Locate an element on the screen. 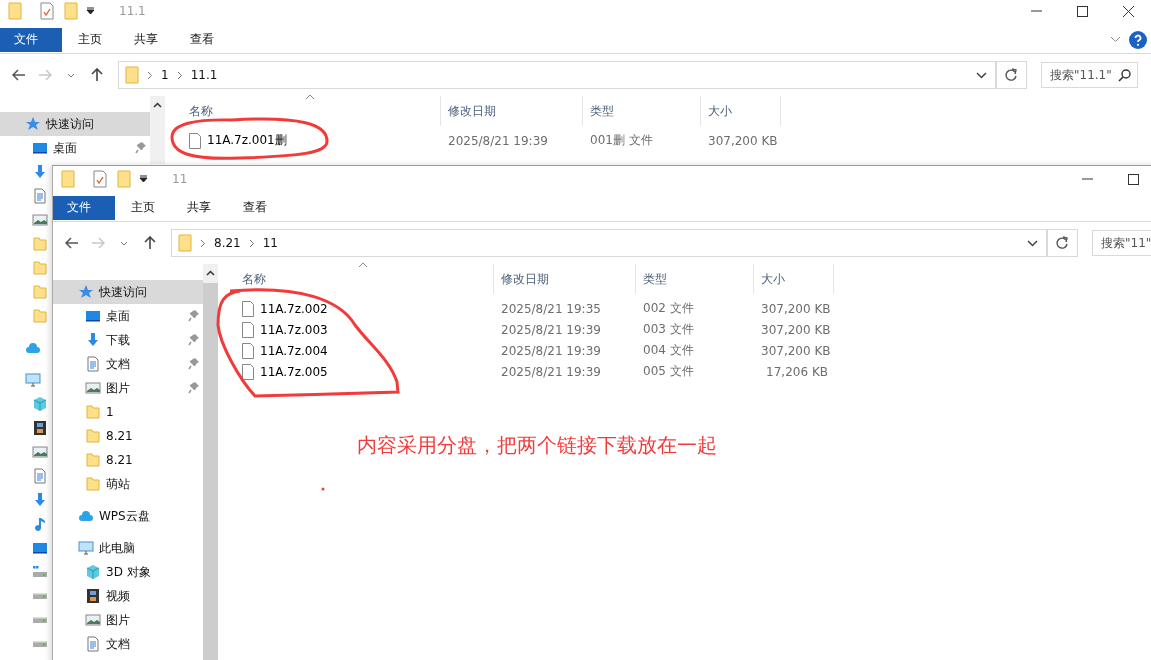 The width and height of the screenshot is (1151, 660). breadcrumb: 8.21 is located at coordinates (227, 243).